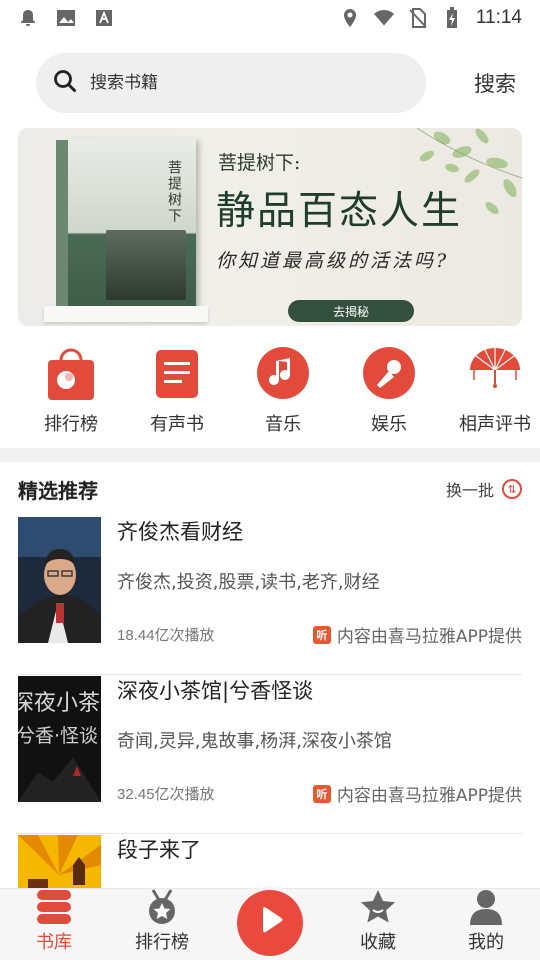  What do you see at coordinates (162, 942) in the screenshot?
I see `tab-label: 排行榜` at bounding box center [162, 942].